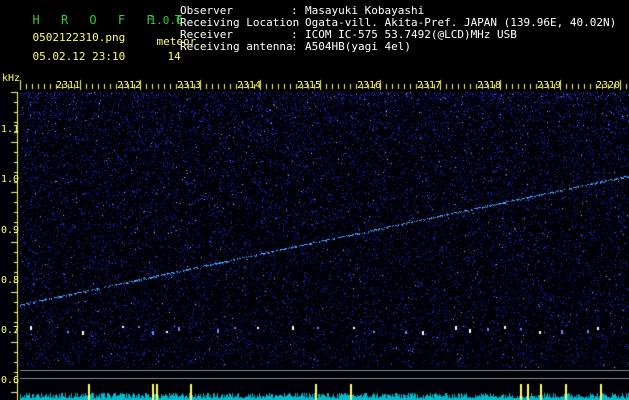  I want to click on frequency-tick-label: 1.1, so click(10, 129).